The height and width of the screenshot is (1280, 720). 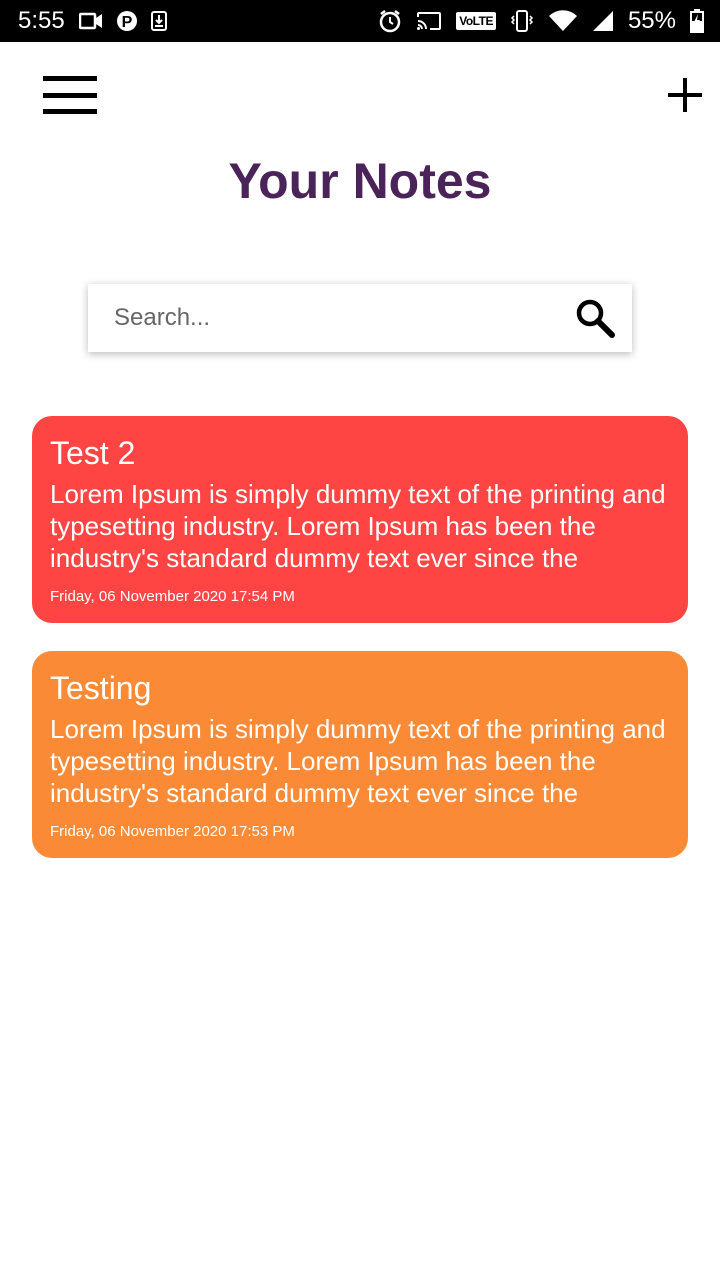 I want to click on search-input, so click(x=323, y=318).